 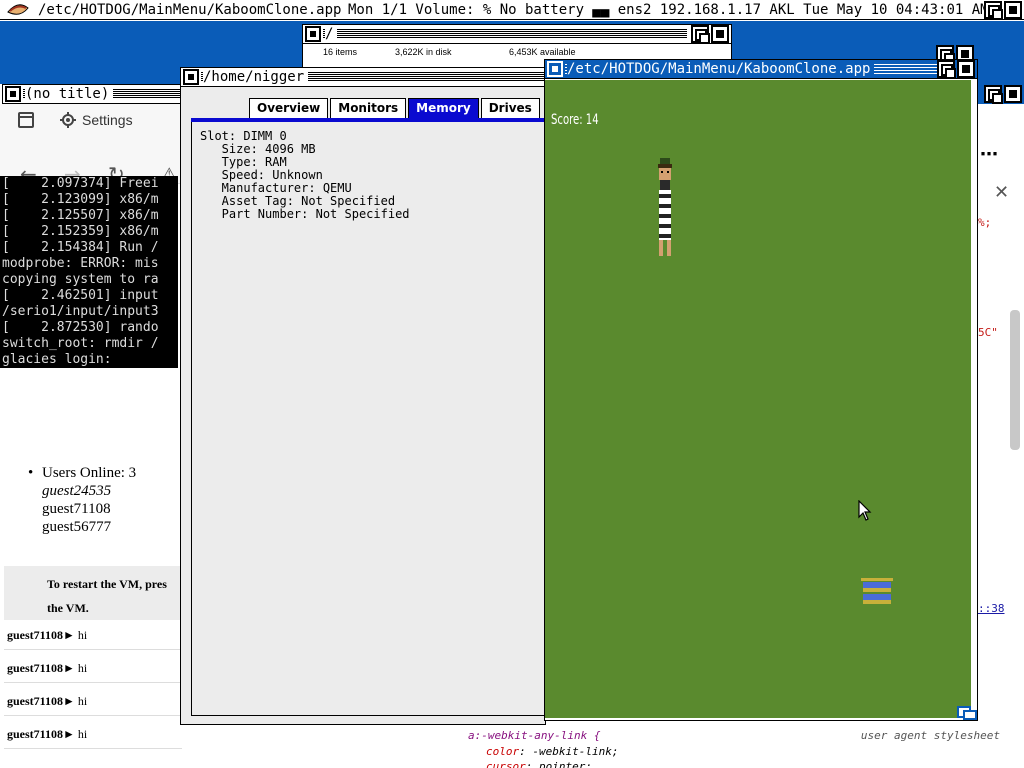 What do you see at coordinates (331, 34) in the screenshot?
I see `file-window-title: /` at bounding box center [331, 34].